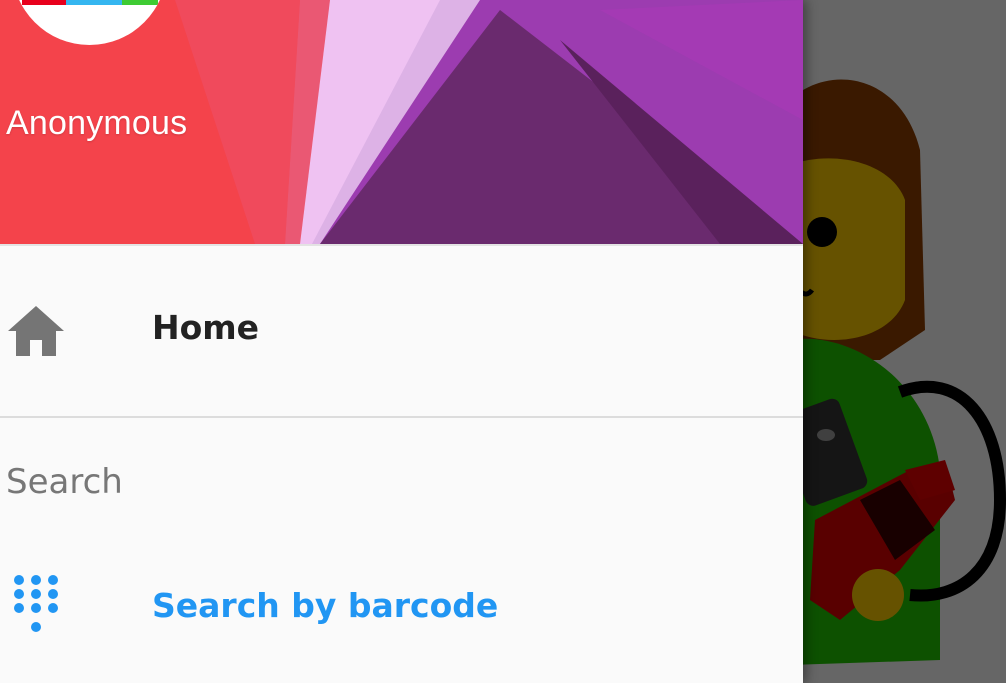  I want to click on app-logo-icon, so click(90, 2).